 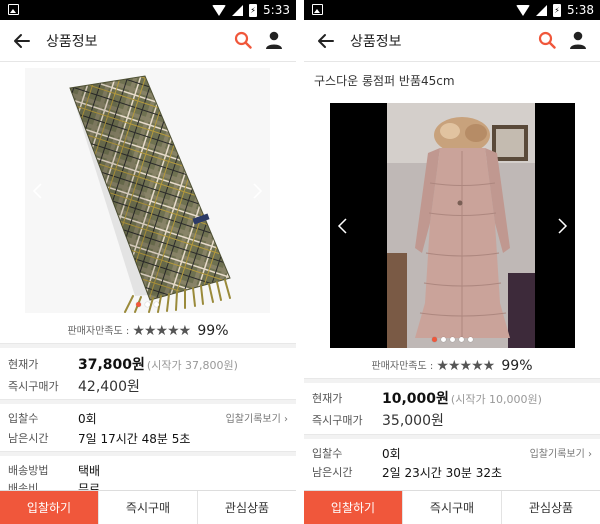 What do you see at coordinates (496, 399) in the screenshot?
I see `start-price: (시작가 10,000원)` at bounding box center [496, 399].